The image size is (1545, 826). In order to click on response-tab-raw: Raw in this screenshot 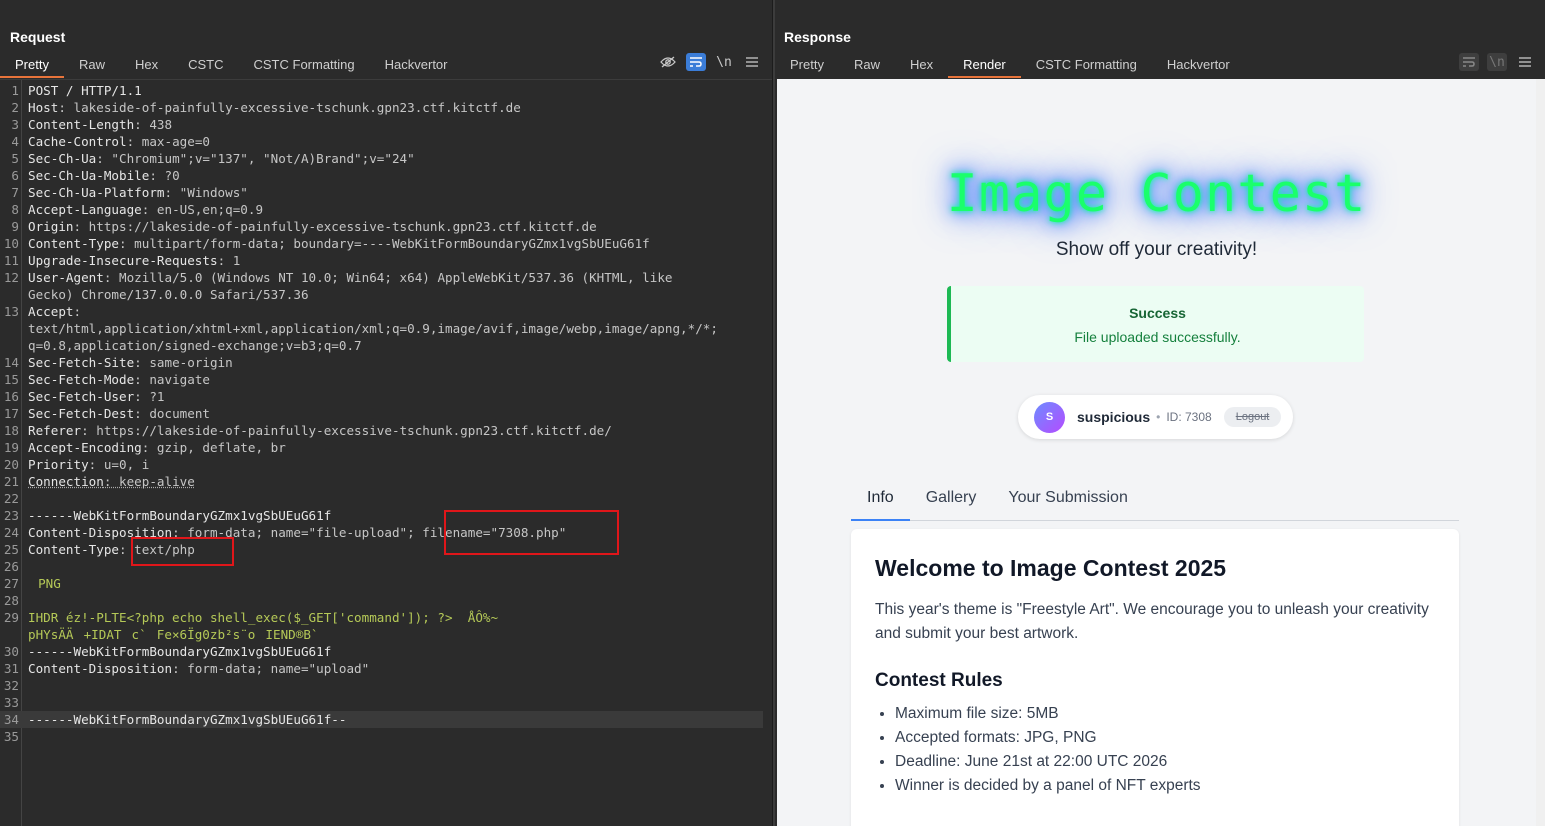, I will do `click(867, 65)`.